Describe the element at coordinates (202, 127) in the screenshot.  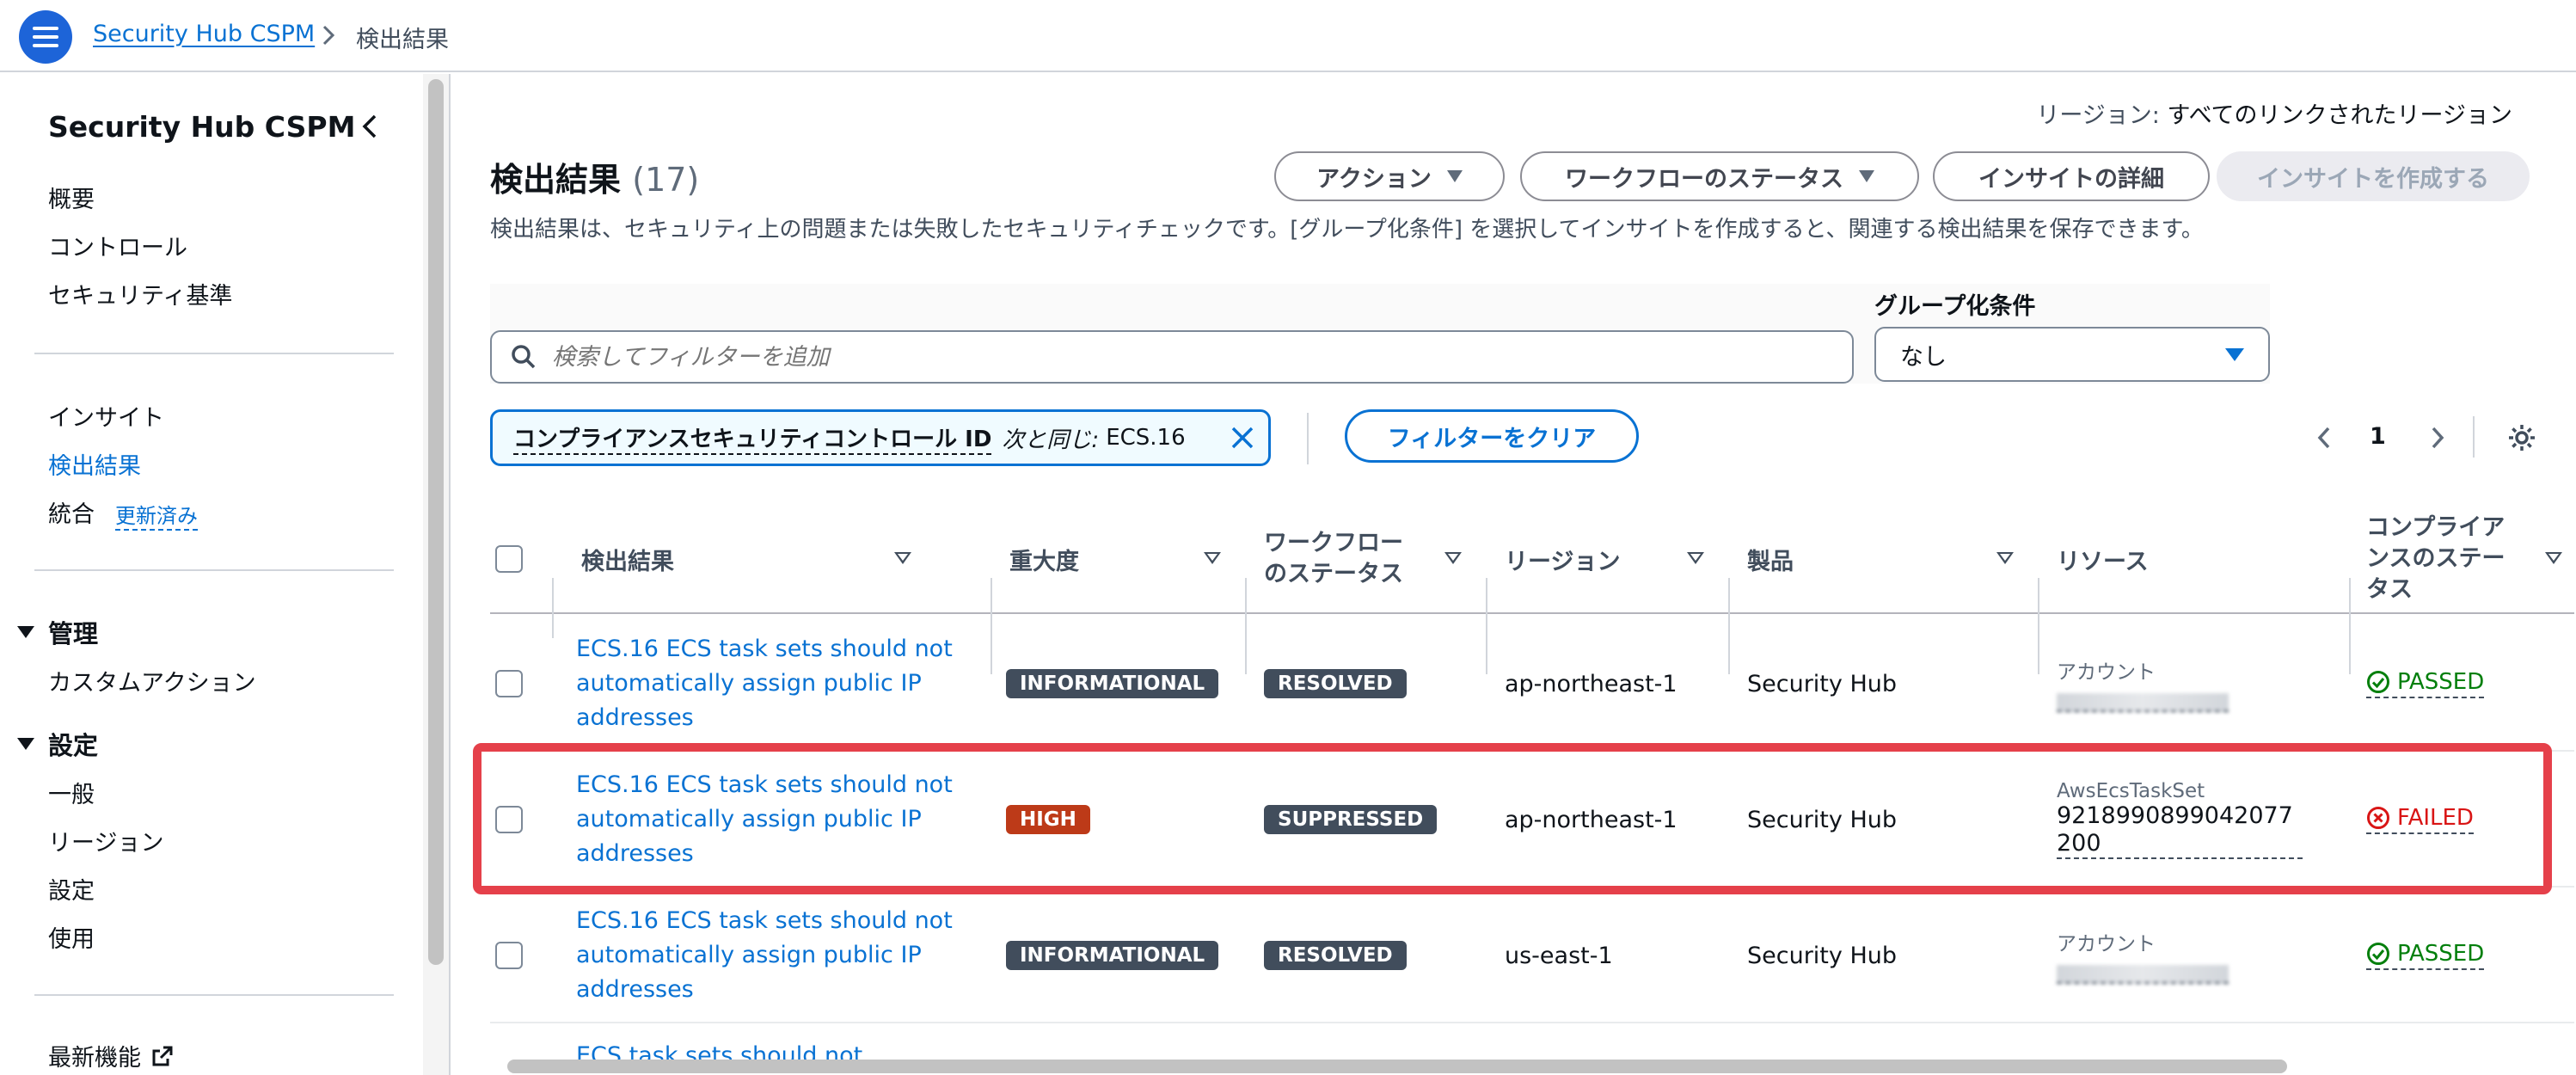
I see `sidebar-title: Security Hub CSPM` at that location.